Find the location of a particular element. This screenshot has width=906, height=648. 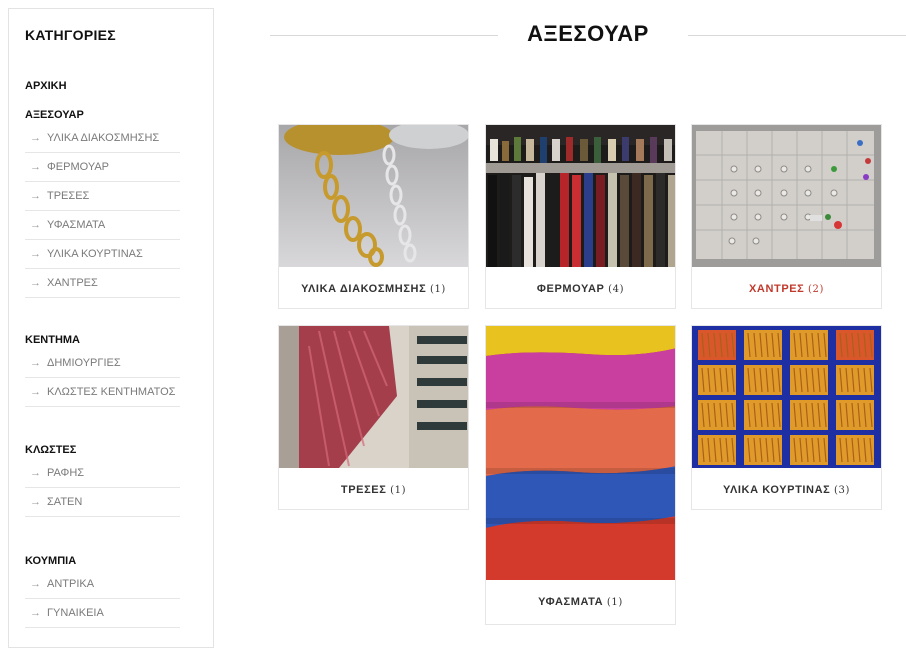

category-card: ΤΡΕΣΕΣ (1) is located at coordinates (373, 417).